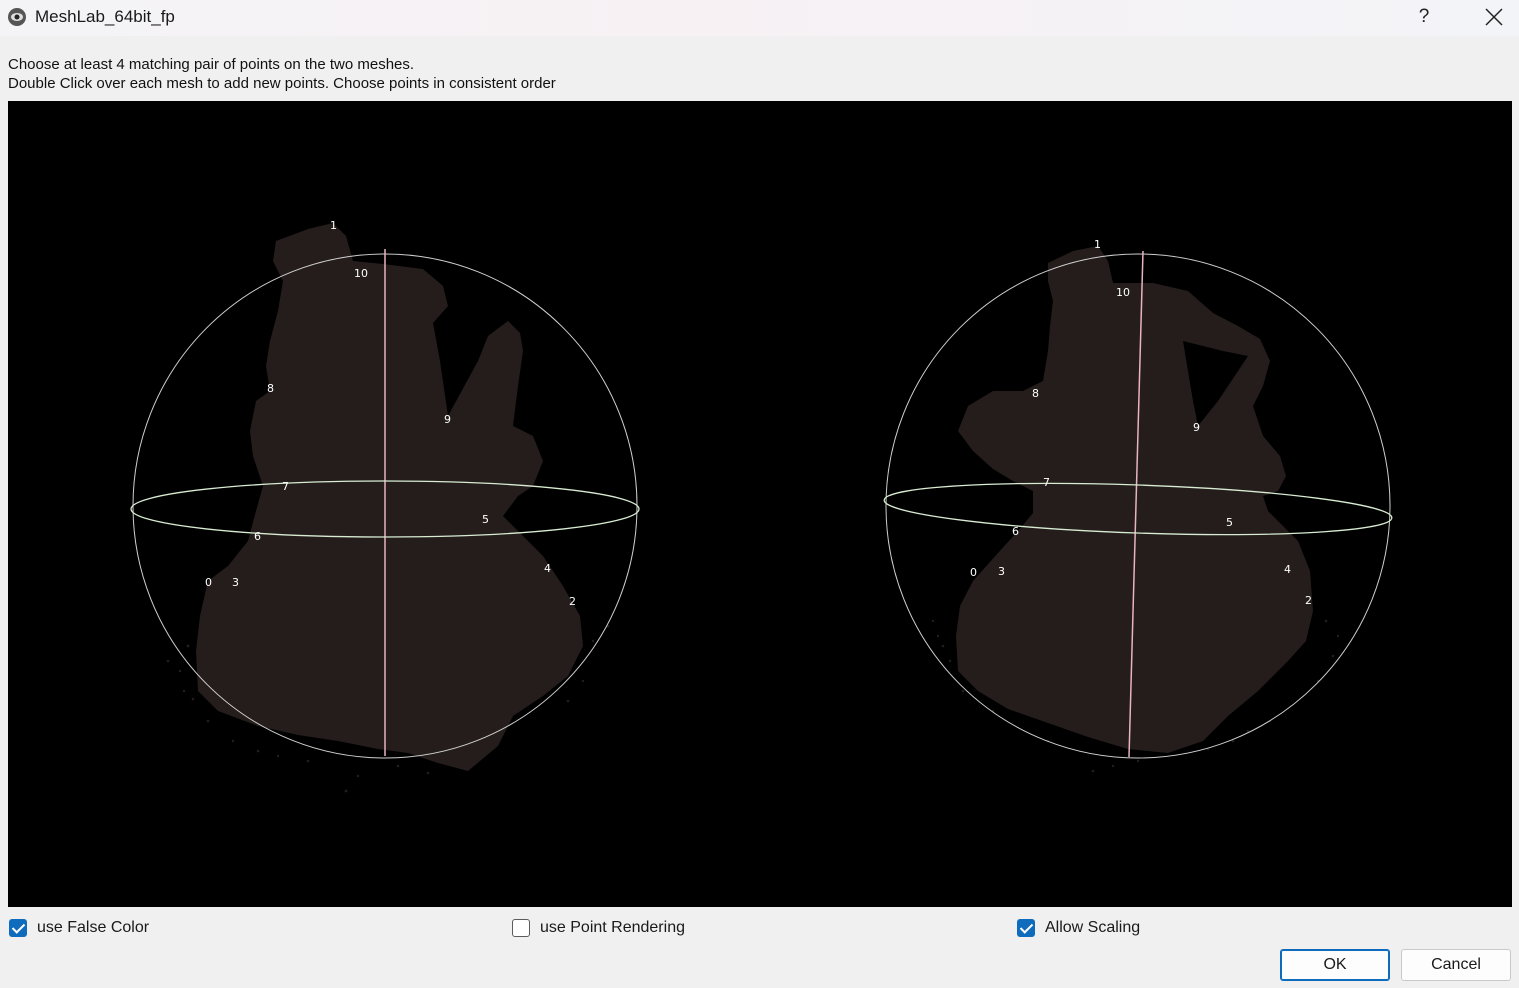  Describe the element at coordinates (270, 388) in the screenshot. I see `left-point-label: 8` at that location.